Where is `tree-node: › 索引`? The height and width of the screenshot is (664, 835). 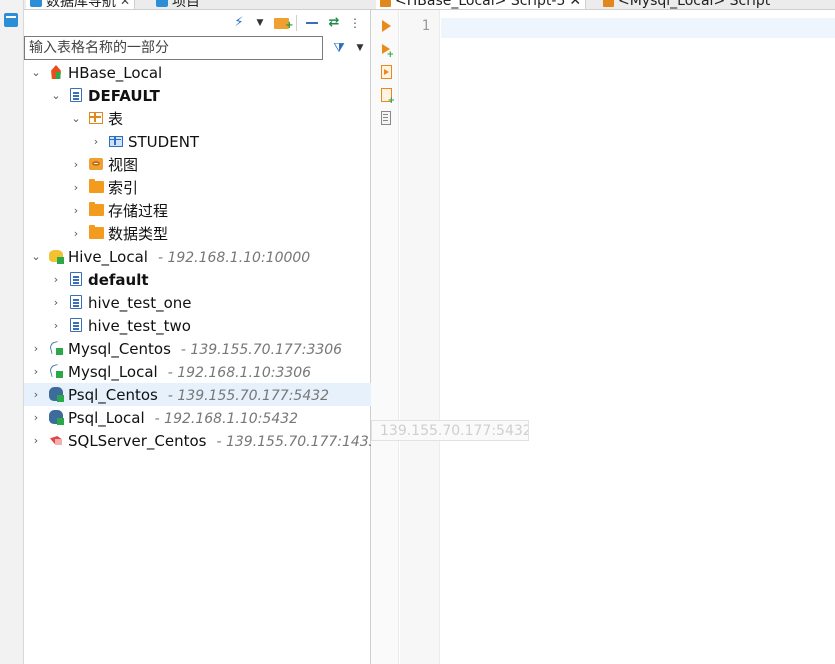
tree-node: › 索引 is located at coordinates (197, 187).